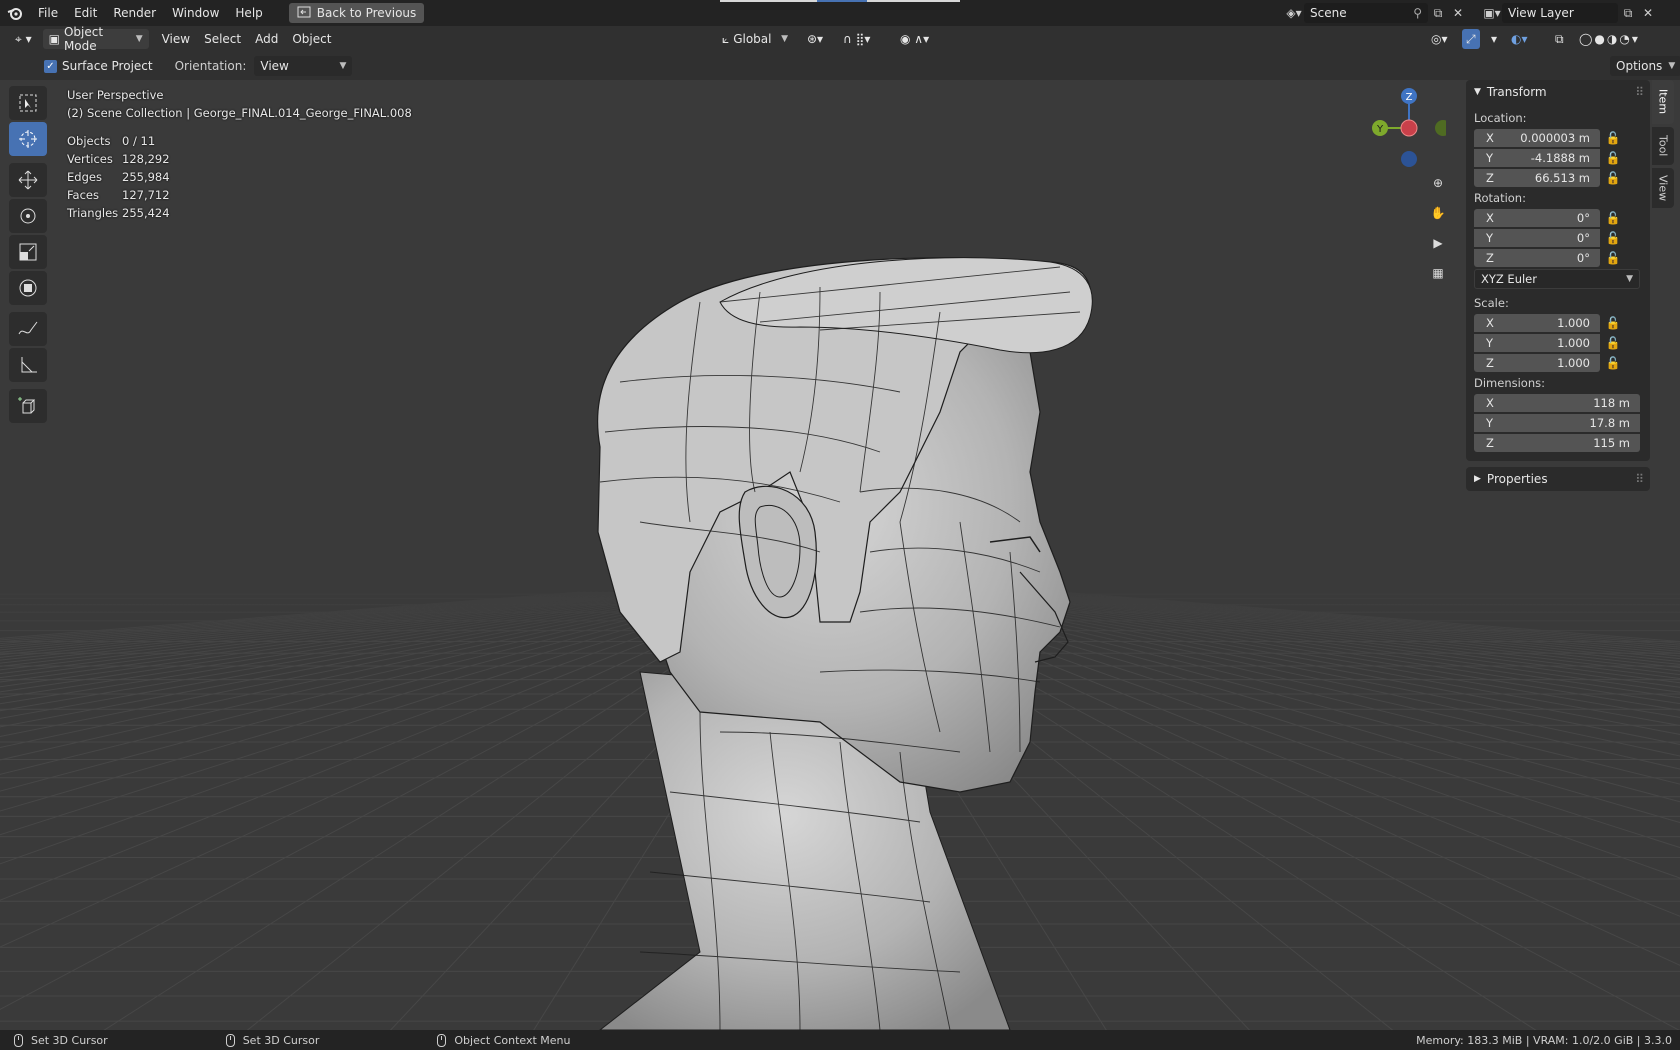  Describe the element at coordinates (50, 66) in the screenshot. I see `surface-project-checkbox: ✓` at that location.